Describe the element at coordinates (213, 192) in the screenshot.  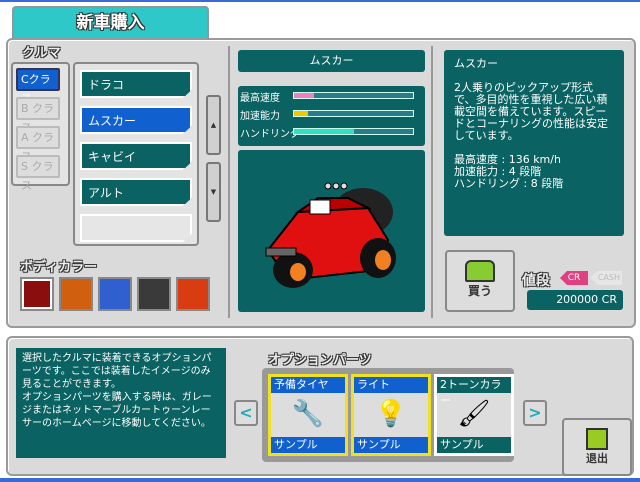
I see `scroll-down-button: ▼` at that location.